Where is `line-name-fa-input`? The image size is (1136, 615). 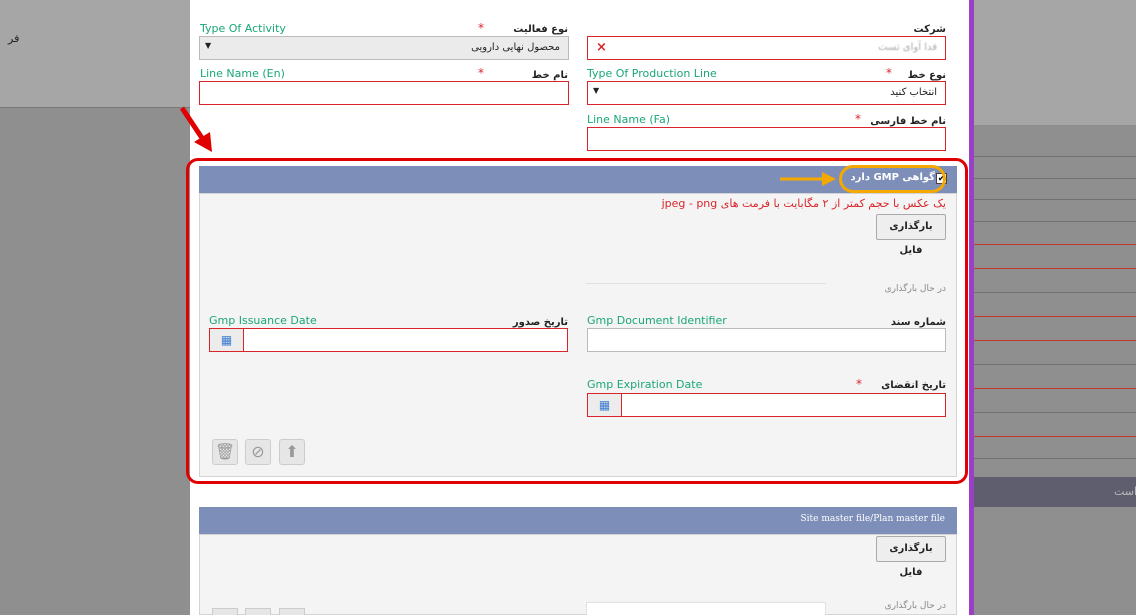 line-name-fa-input is located at coordinates (766, 139).